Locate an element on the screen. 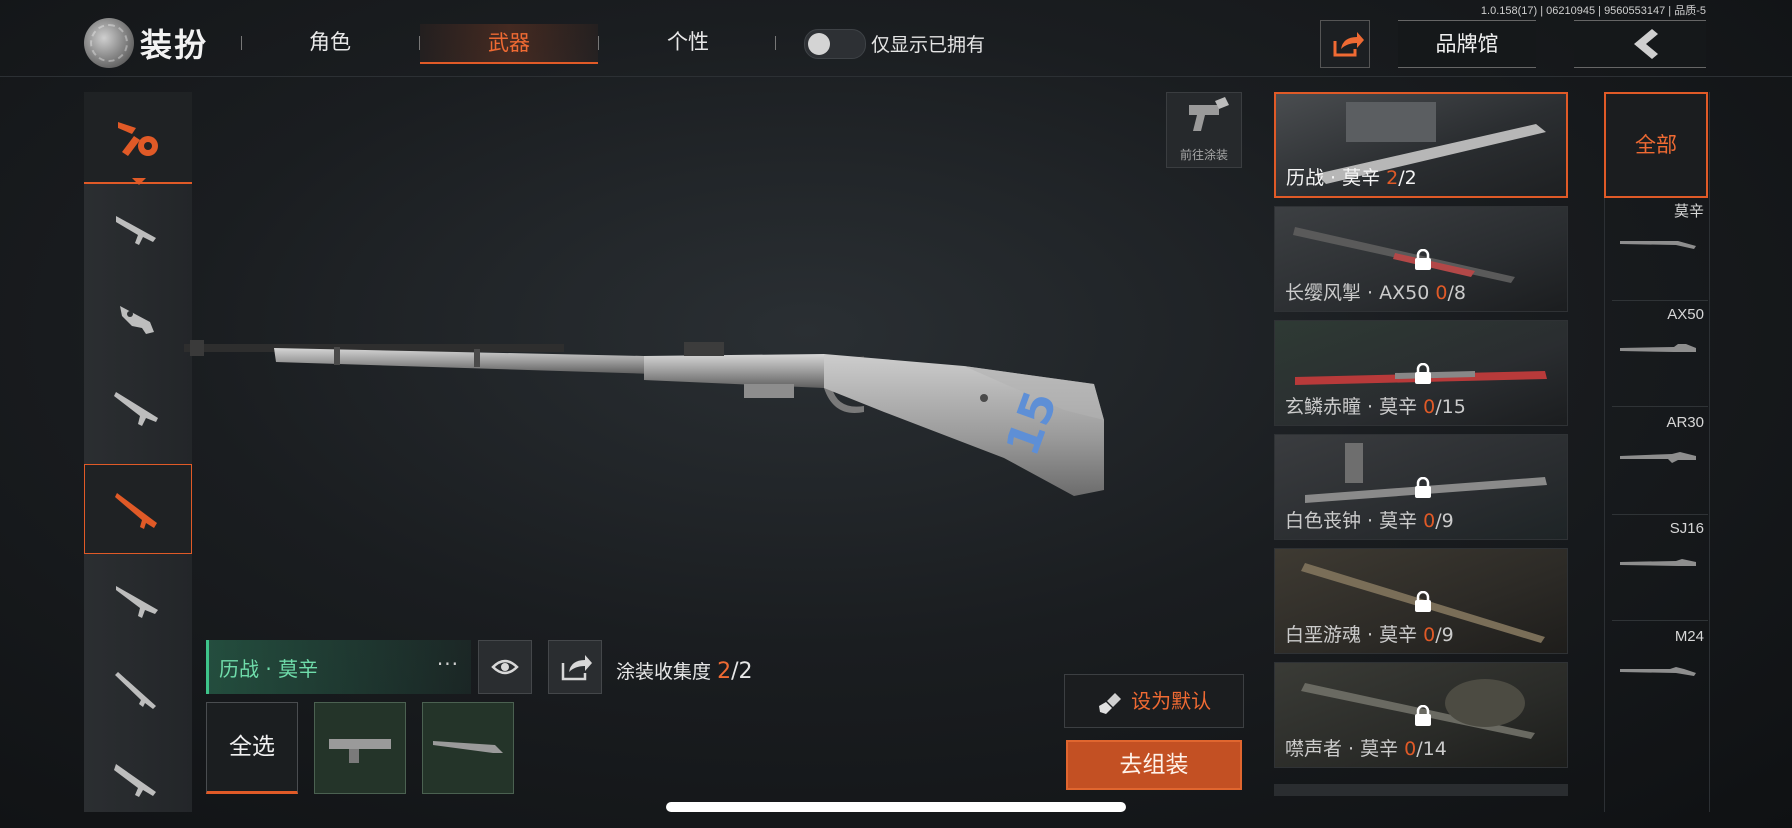 Image resolution: width=1792 pixels, height=828 pixels. skin-item: 噤声者 · 莫辛 0/14 is located at coordinates (1421, 715).